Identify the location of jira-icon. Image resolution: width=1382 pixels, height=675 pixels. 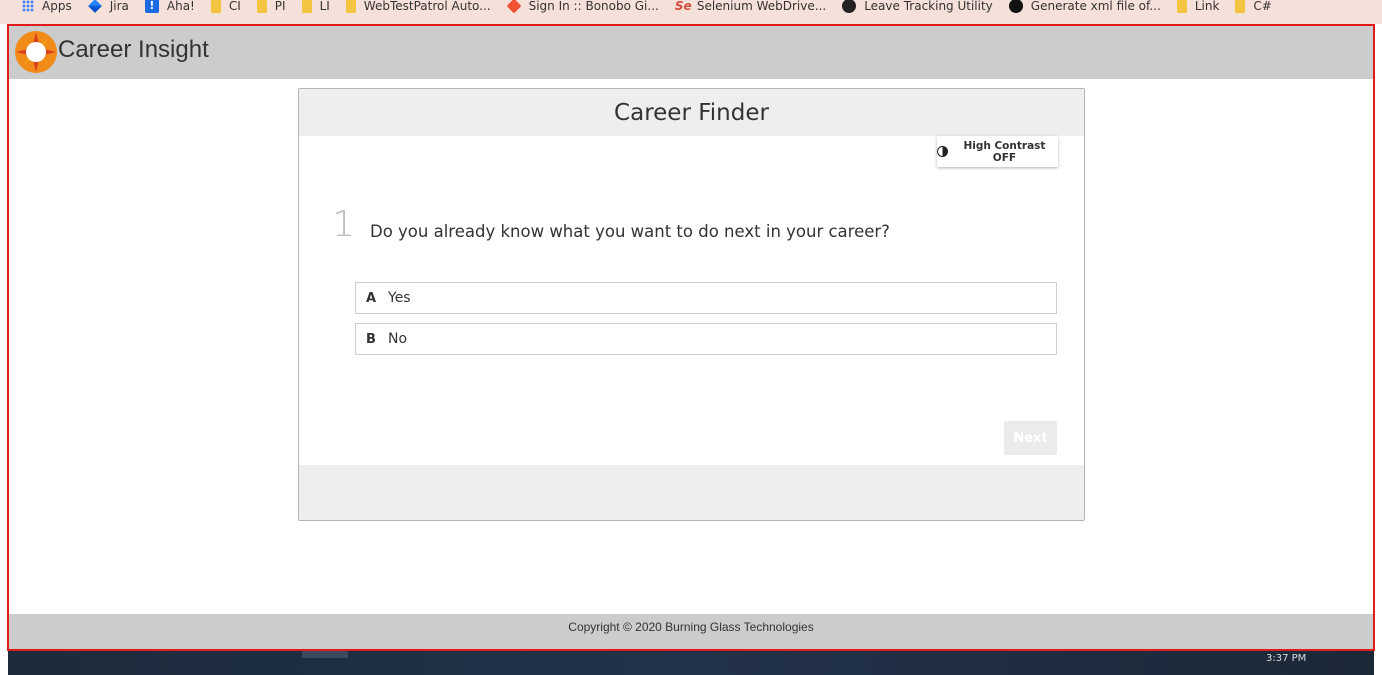
(94, 6).